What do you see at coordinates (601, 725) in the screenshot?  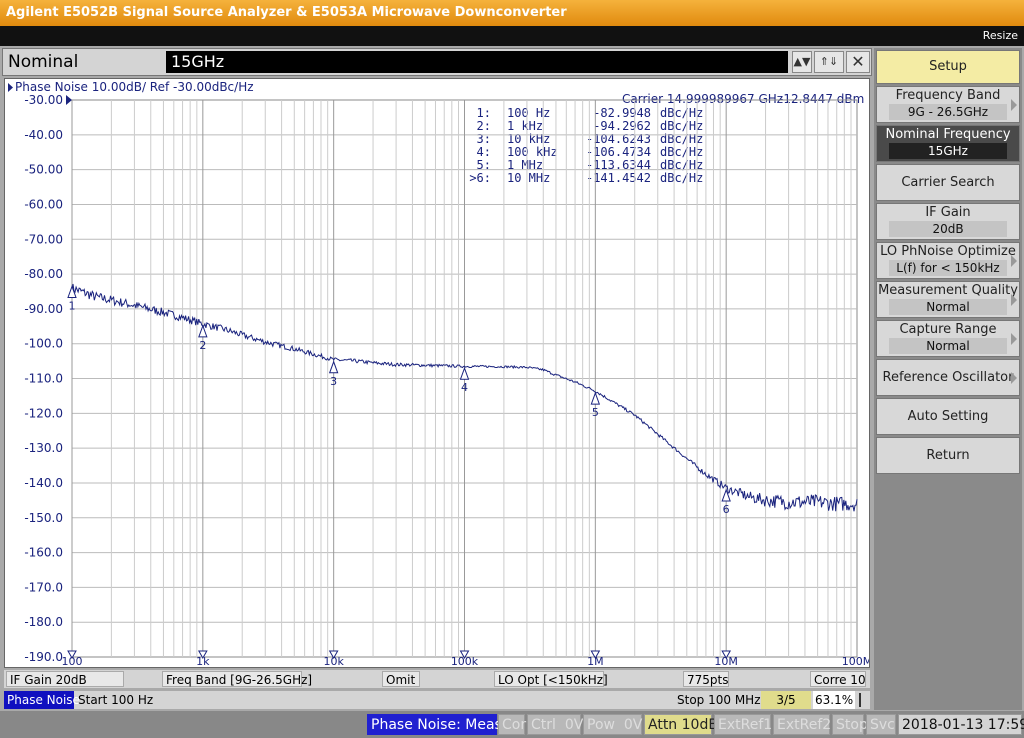 I see `pow-label: Pow` at bounding box center [601, 725].